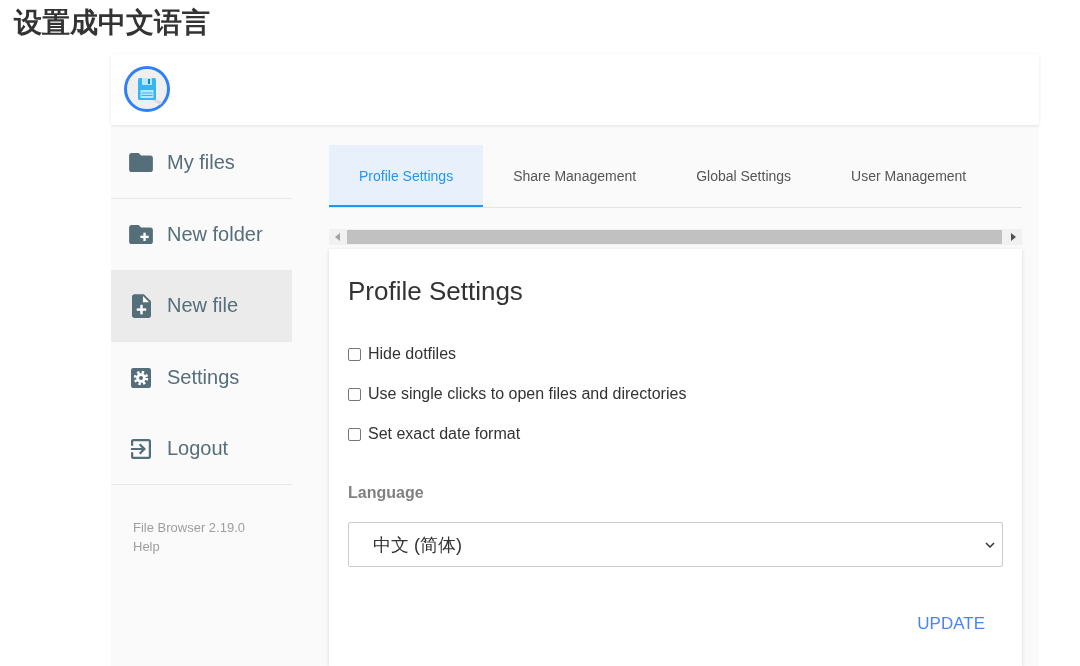 This screenshot has width=1080, height=666. What do you see at coordinates (675, 544) in the screenshot?
I see `language-dropdown: 中文 (简体)` at bounding box center [675, 544].